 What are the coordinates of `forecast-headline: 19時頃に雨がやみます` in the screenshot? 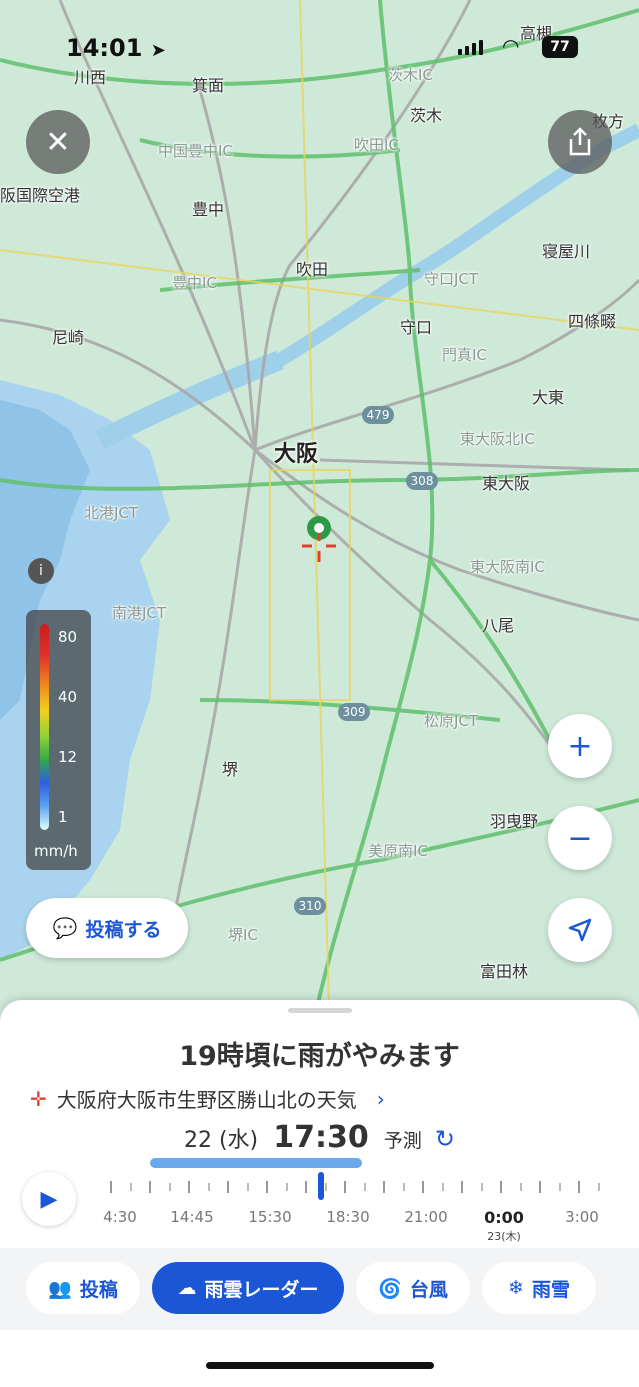 It's located at (319, 1056).